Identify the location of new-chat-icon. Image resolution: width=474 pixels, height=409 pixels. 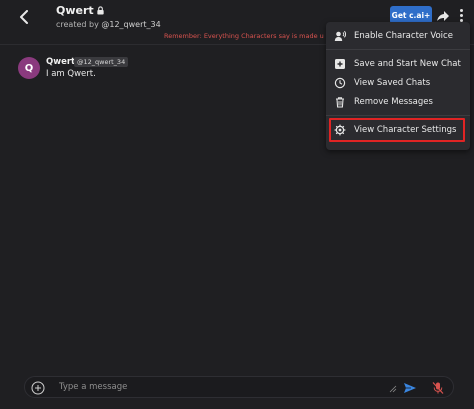
(340, 64).